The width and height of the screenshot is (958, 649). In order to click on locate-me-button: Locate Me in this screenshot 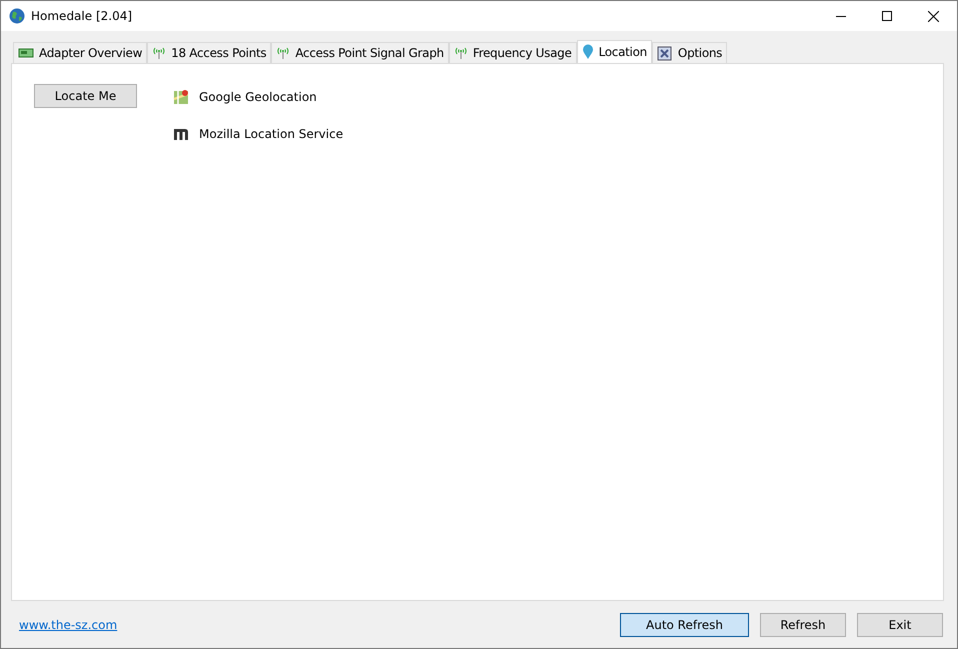, I will do `click(85, 96)`.